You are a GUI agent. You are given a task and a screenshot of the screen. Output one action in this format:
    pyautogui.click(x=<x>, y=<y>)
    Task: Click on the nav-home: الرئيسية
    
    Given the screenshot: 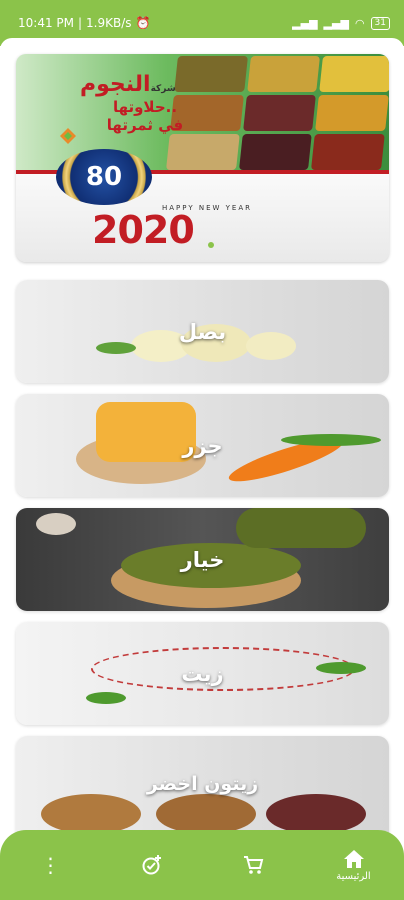 What is the action you would take?
    pyautogui.click(x=354, y=865)
    